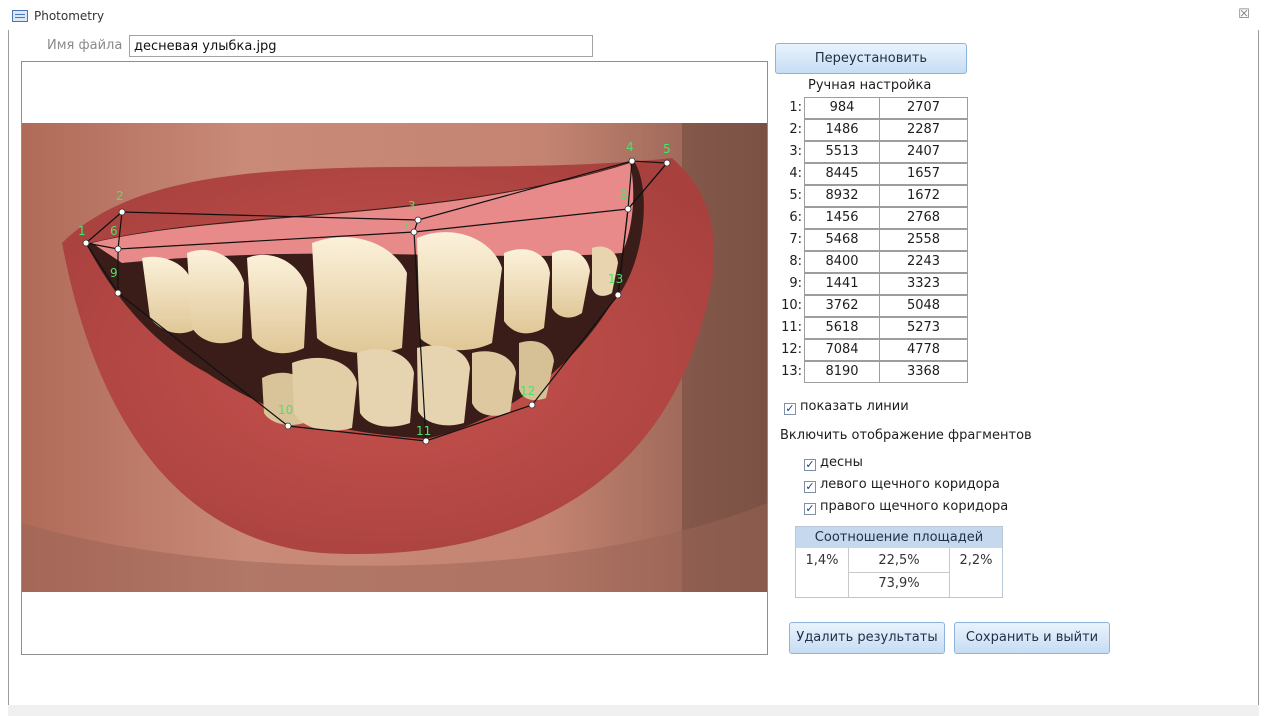 The height and width of the screenshot is (716, 1267). I want to click on left-corridor-checkbox: ✓, so click(810, 487).